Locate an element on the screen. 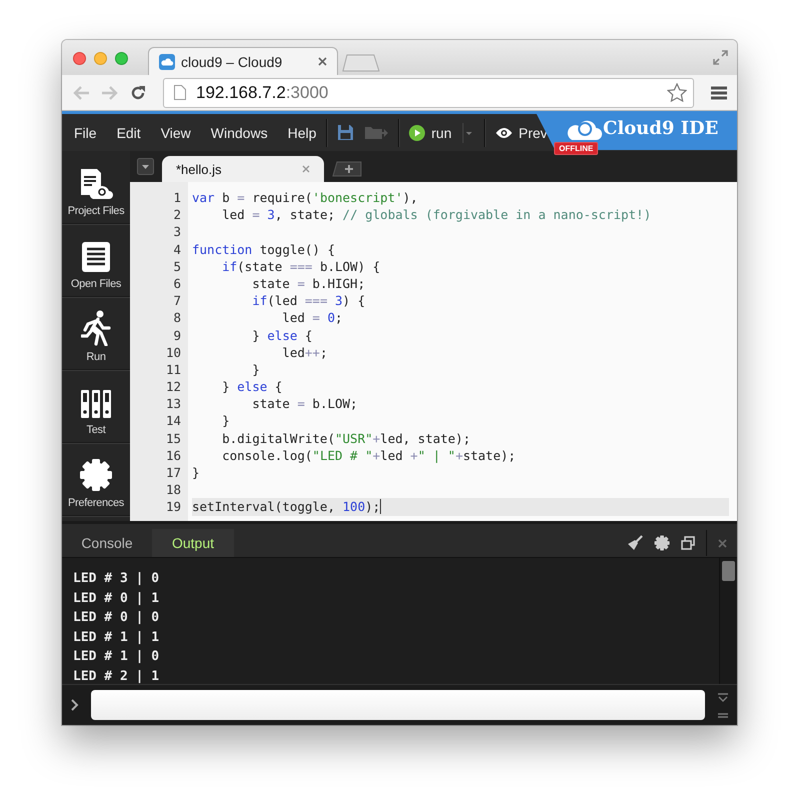  line-number: 16 is located at coordinates (172, 455).